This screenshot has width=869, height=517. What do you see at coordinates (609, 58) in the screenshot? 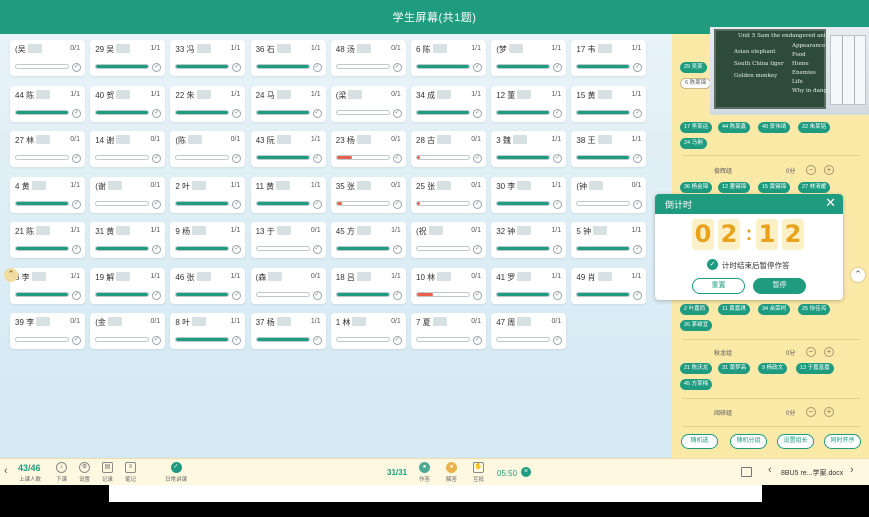
I see `student-card: 17 韦 1/1 ✓` at bounding box center [609, 58].